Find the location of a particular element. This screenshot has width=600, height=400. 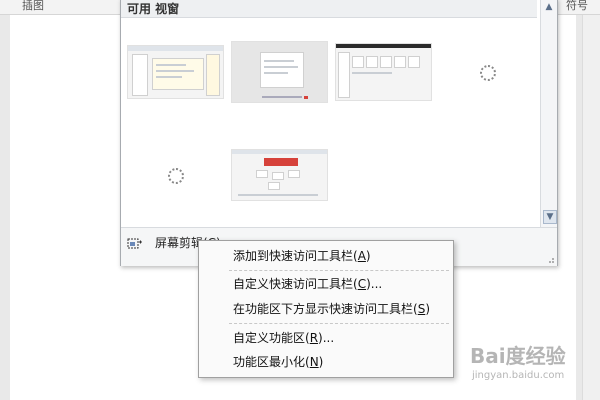

menu-item-show-quick-access-below-ribbon: 在功能区下方显示快速访问工具栏(S) is located at coordinates (326, 309).